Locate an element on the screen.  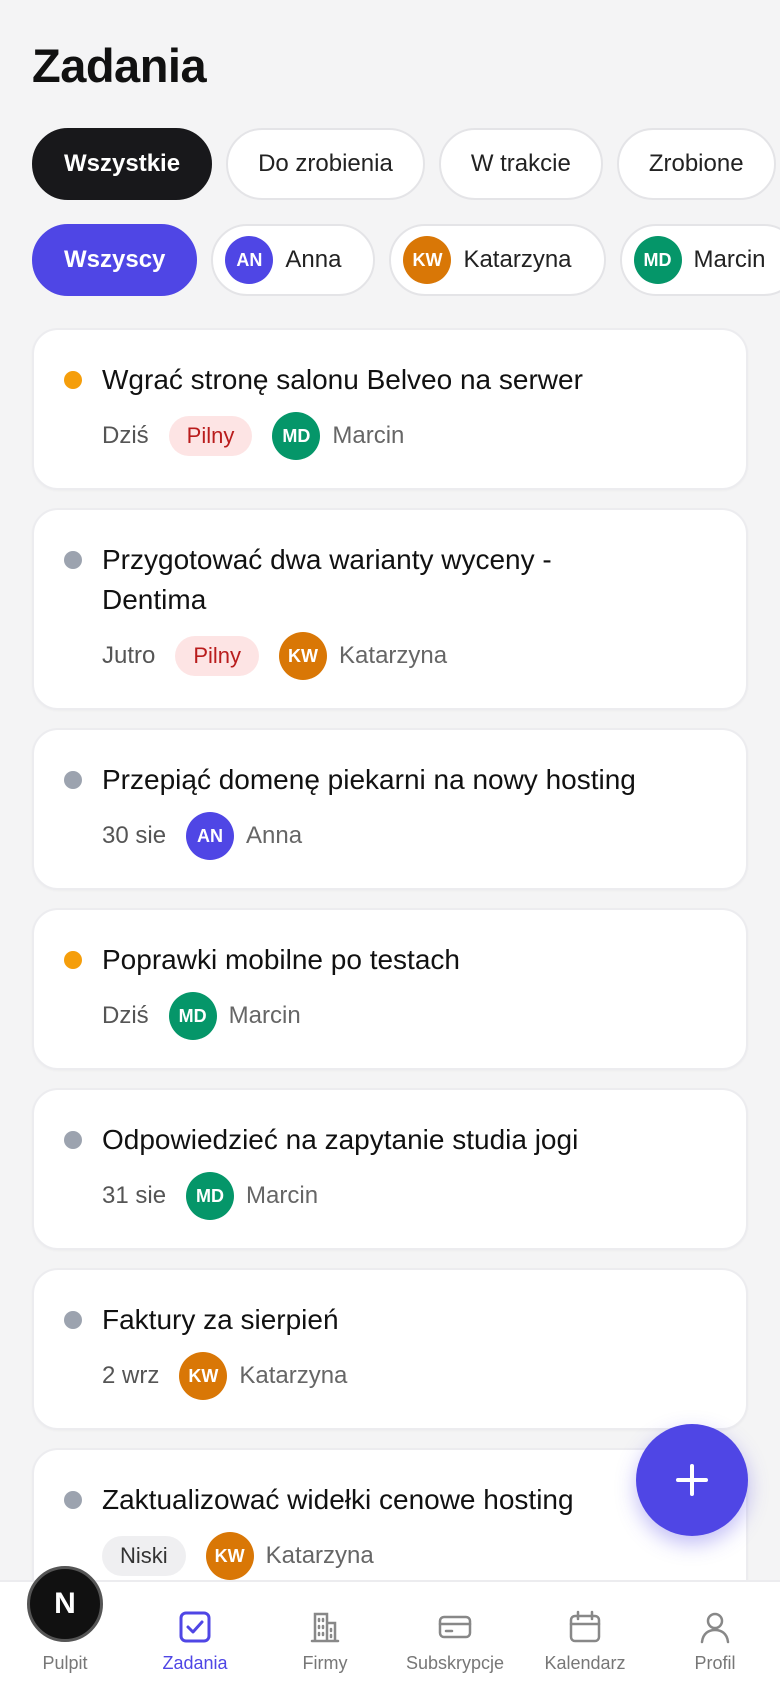
calendar-icon is located at coordinates (585, 1626).